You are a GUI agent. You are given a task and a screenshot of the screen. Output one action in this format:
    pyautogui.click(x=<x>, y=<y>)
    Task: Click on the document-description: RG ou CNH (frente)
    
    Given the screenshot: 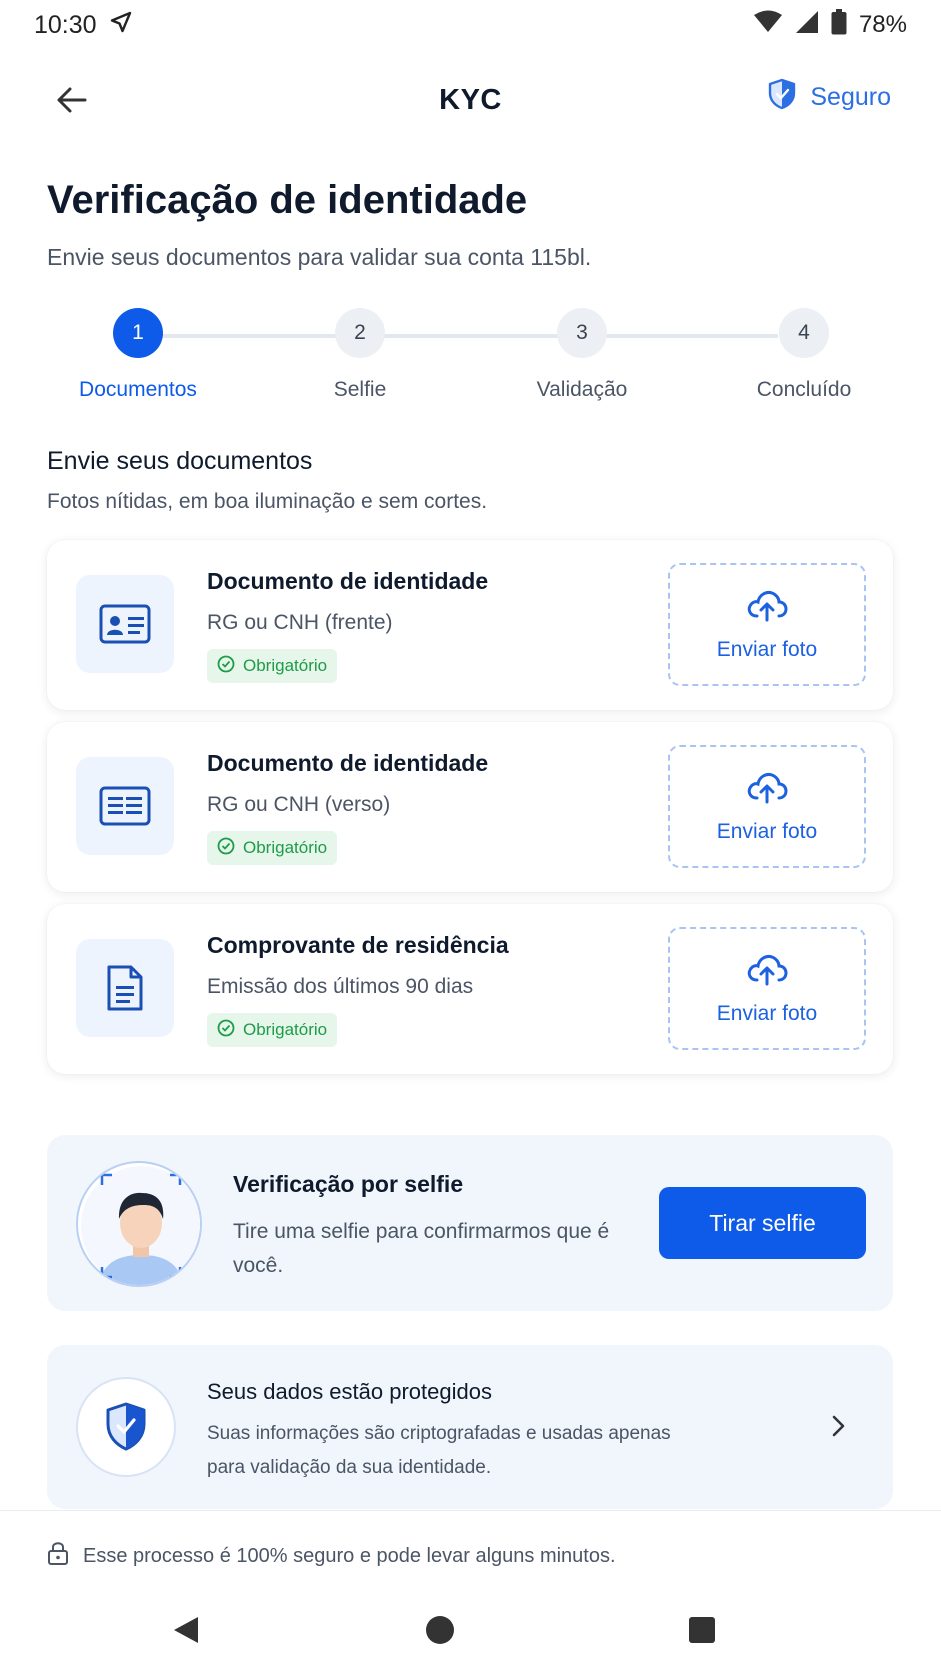 What is the action you would take?
    pyautogui.click(x=300, y=622)
    